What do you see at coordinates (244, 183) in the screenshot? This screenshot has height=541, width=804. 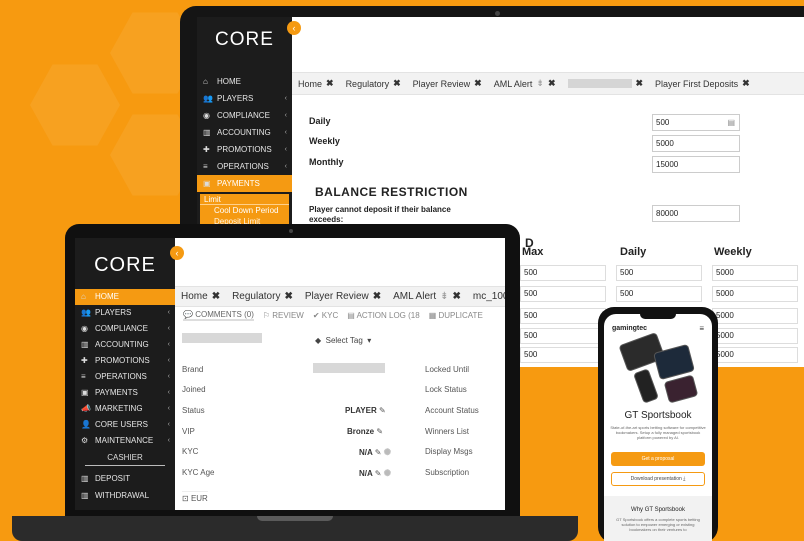 I see `sidebar-item-payments: ▣ PAYMENTS` at bounding box center [244, 183].